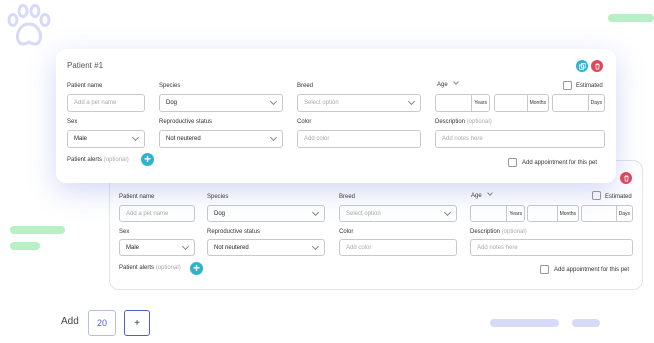 This screenshot has width=654, height=343. I want to click on copy-button, so click(582, 66).